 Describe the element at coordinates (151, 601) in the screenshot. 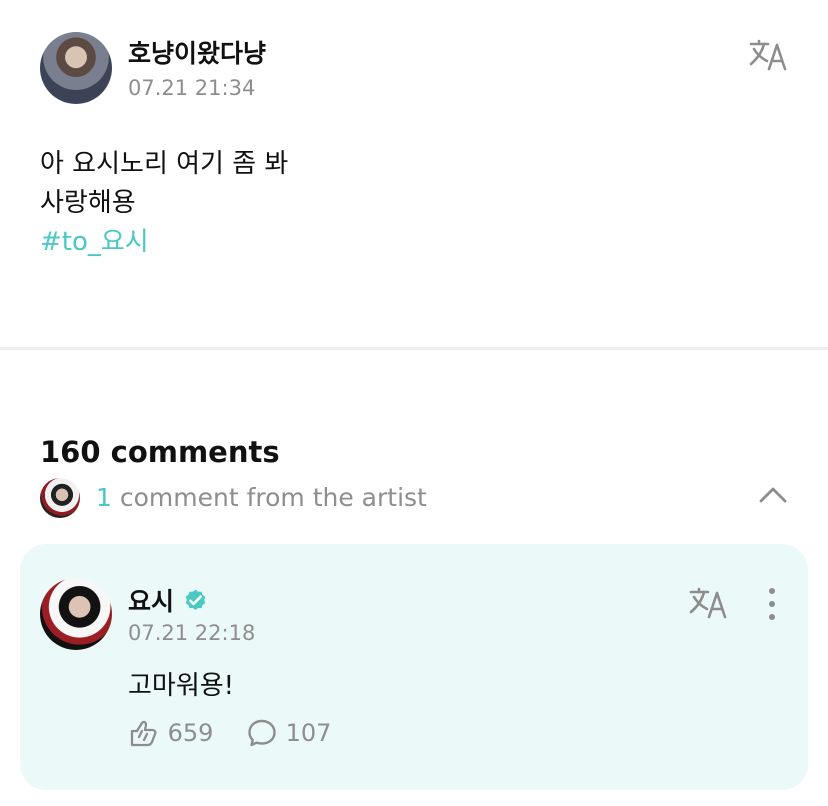

I see `artist-comment-author: 요시` at that location.